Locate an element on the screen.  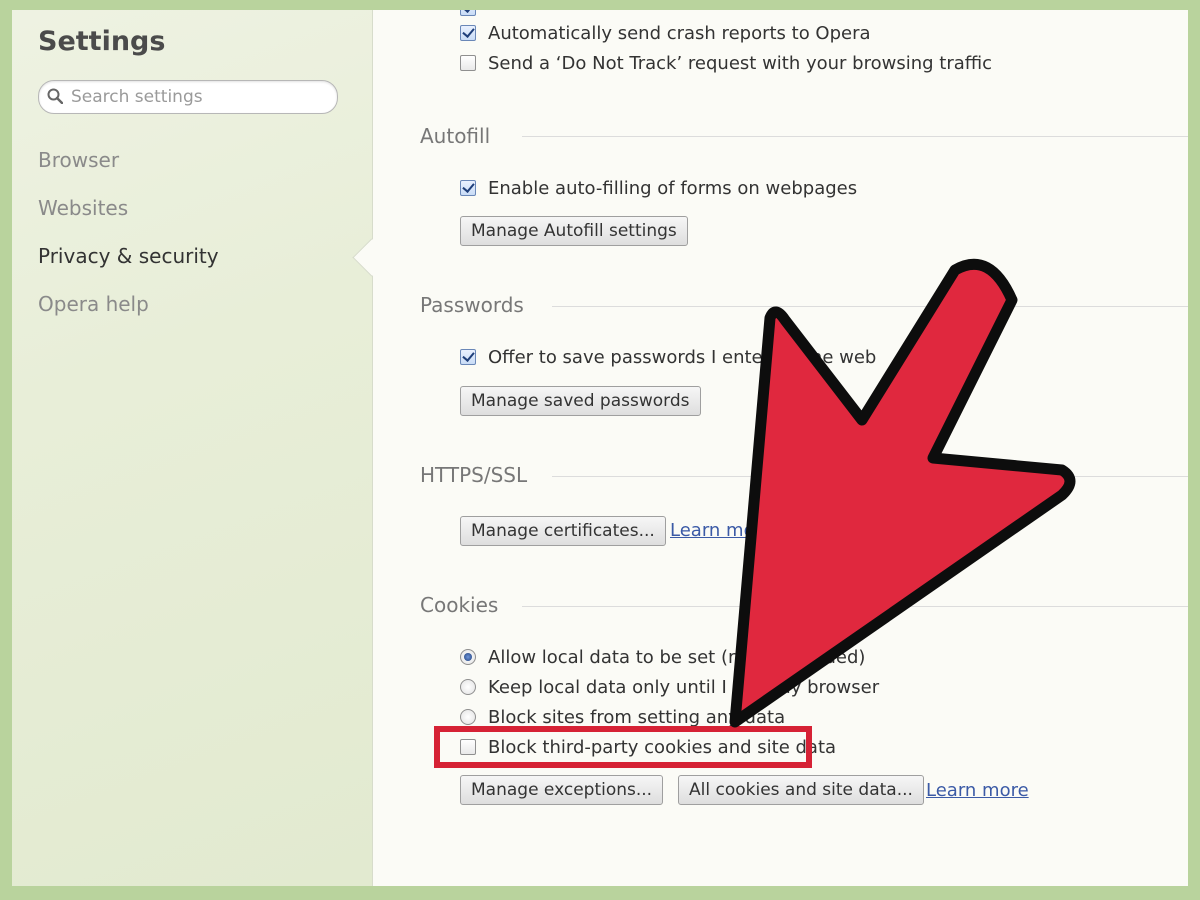
save-passwords-checkbox is located at coordinates (468, 357).